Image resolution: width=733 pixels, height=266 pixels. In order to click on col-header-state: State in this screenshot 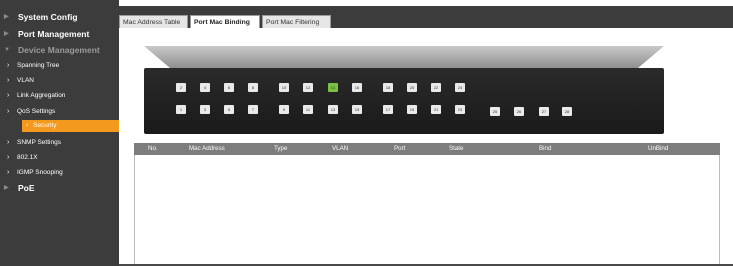, I will do `click(456, 148)`.